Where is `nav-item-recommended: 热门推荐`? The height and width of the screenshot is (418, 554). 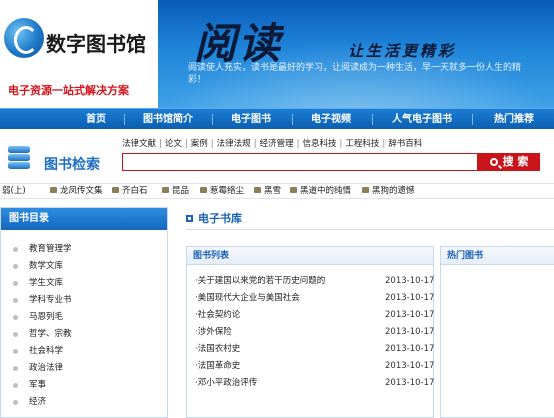 nav-item-recommended: 热门推荐 is located at coordinates (514, 119).